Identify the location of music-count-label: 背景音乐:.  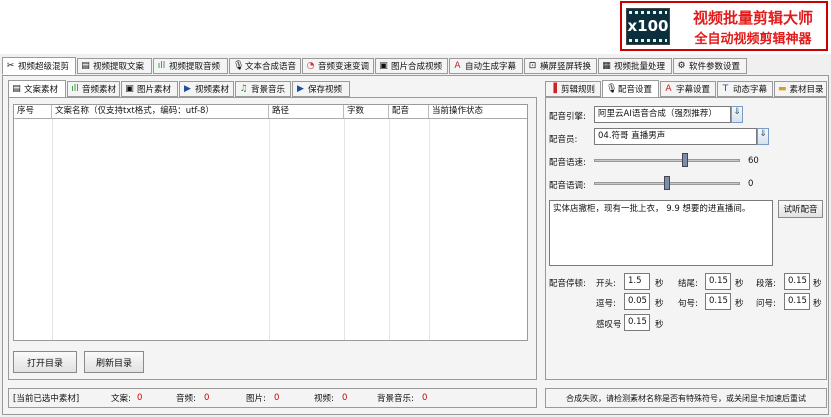
(395, 399).